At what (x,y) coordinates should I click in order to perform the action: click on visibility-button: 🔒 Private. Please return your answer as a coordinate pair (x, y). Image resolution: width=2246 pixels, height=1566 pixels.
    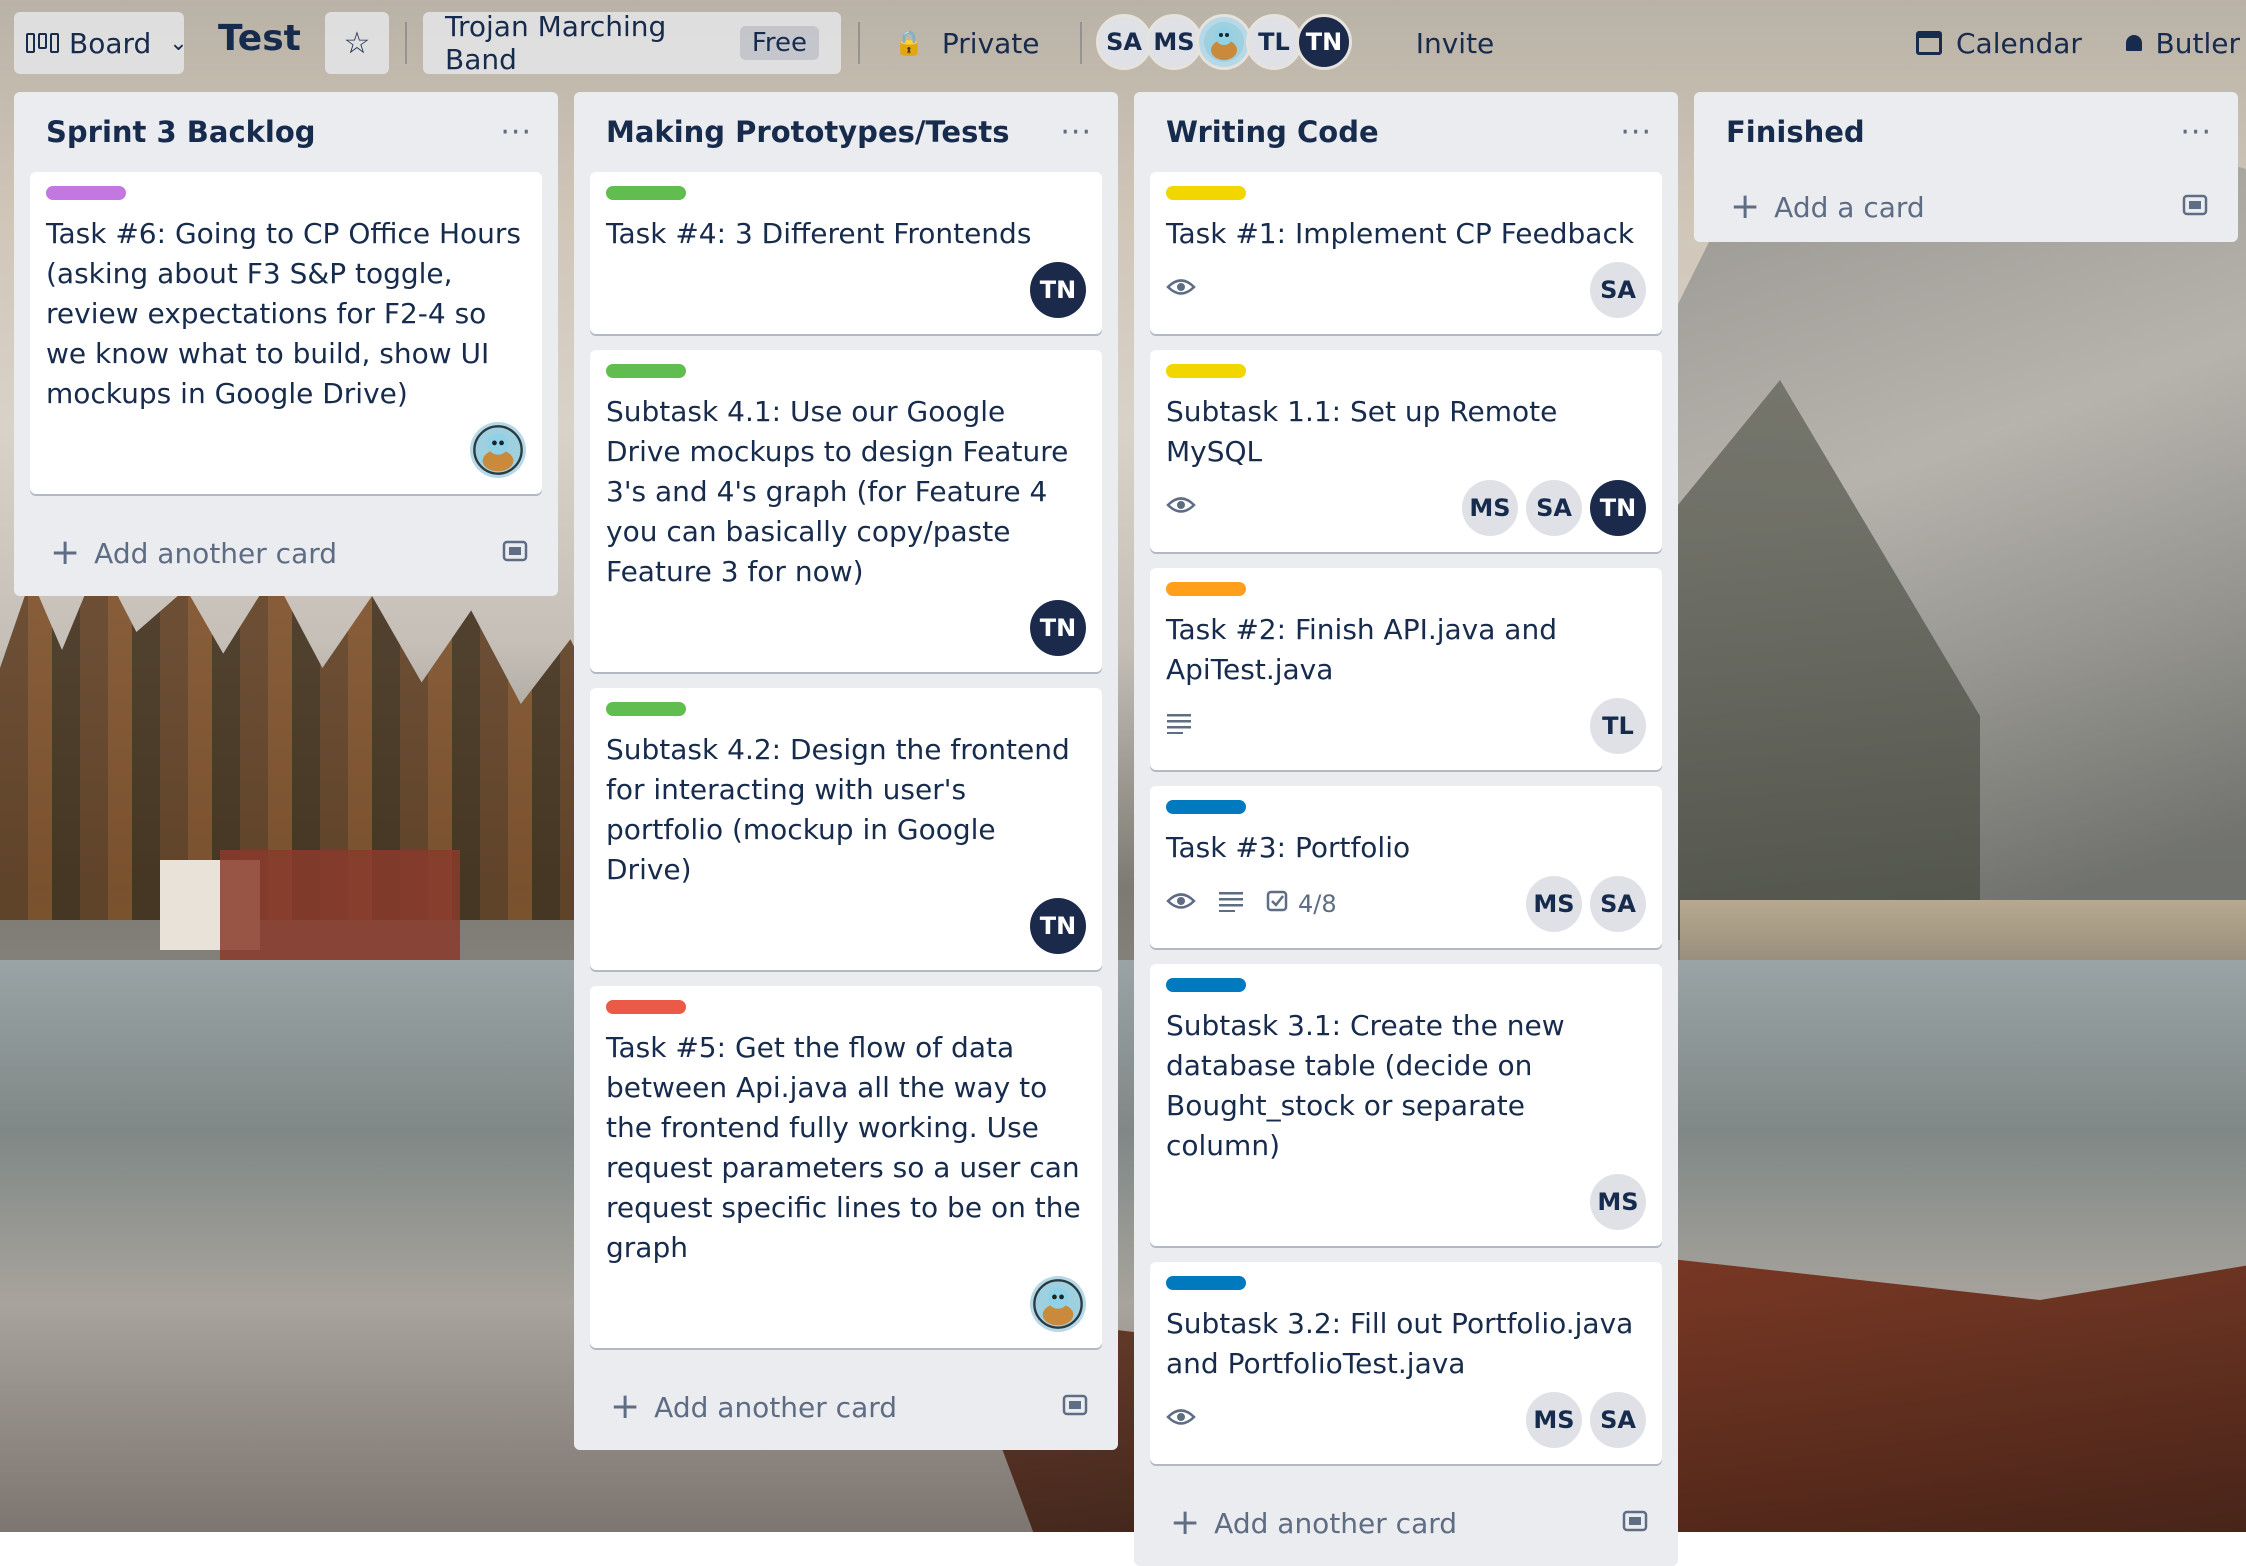
    Looking at the image, I should click on (980, 43).